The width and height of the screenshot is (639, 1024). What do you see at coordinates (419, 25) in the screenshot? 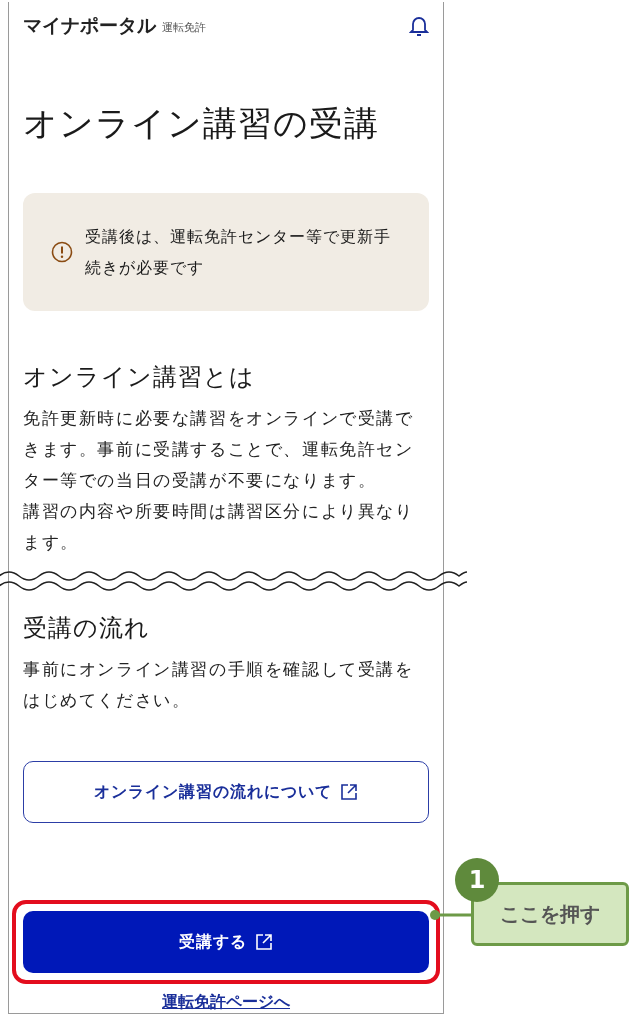
I see `bell-icon` at bounding box center [419, 25].